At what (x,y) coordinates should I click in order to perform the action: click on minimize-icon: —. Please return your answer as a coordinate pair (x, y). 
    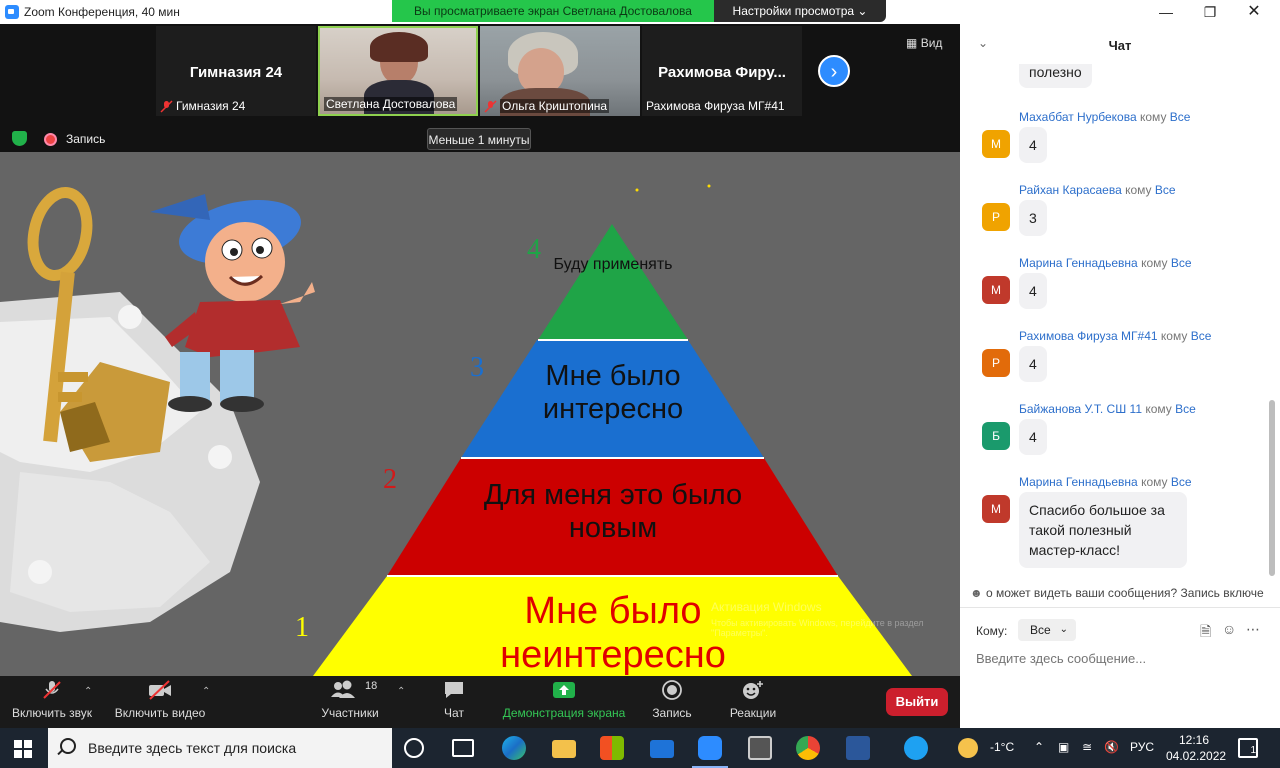
    Looking at the image, I should click on (1166, 12).